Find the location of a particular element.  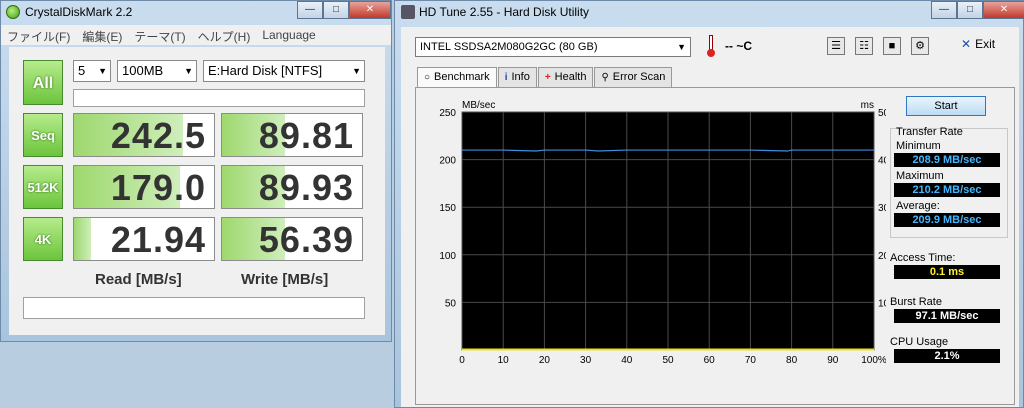

burst-rate-value: 97.1 MB/sec is located at coordinates (947, 316).